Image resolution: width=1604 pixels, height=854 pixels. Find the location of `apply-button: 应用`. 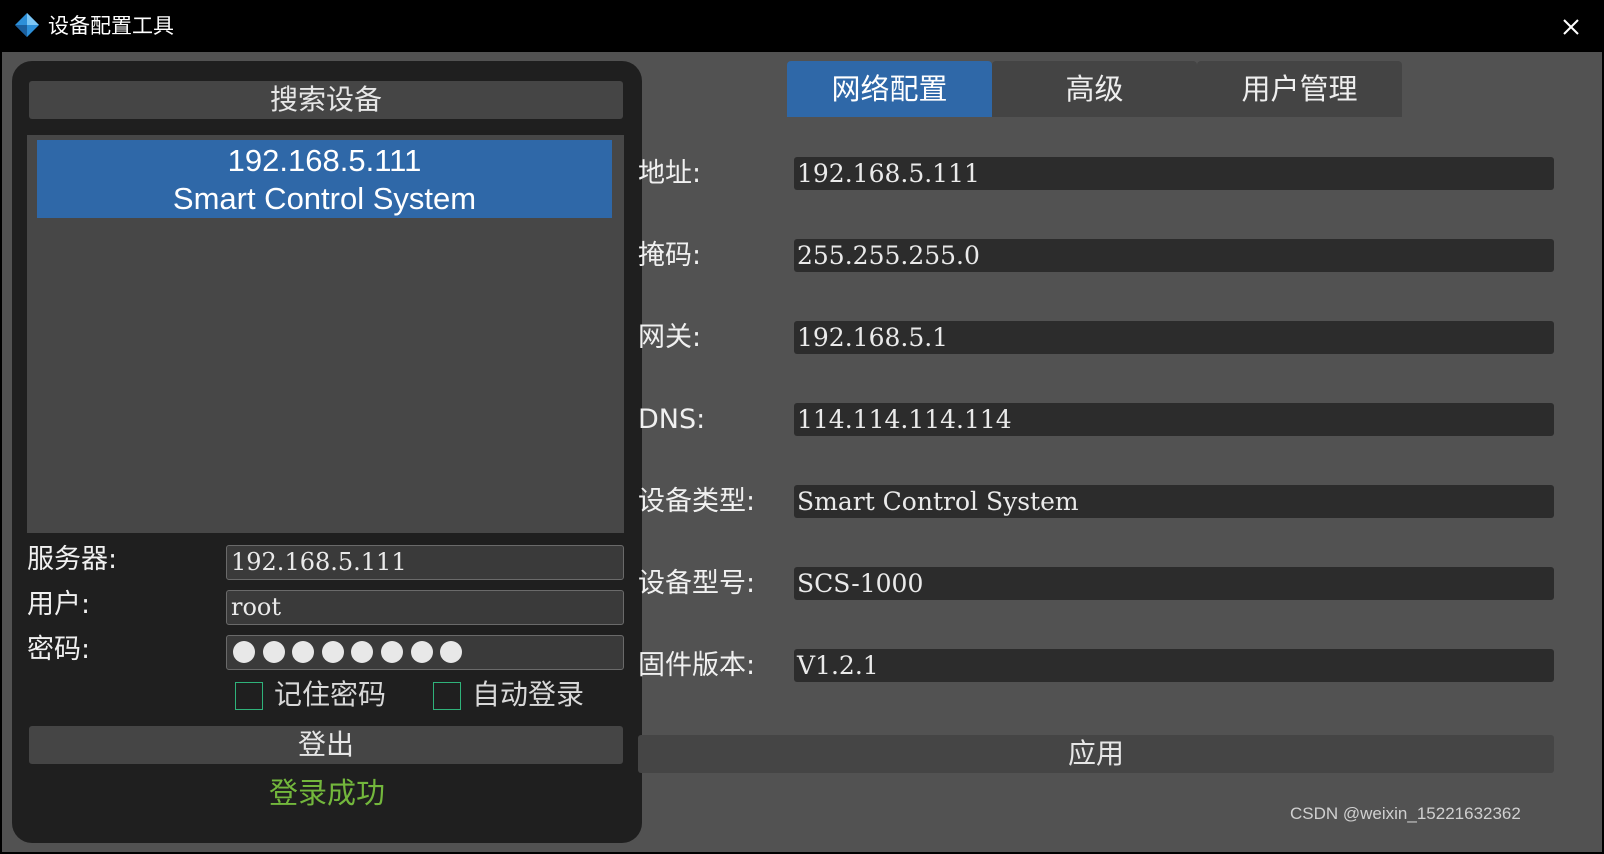

apply-button: 应用 is located at coordinates (1096, 754).